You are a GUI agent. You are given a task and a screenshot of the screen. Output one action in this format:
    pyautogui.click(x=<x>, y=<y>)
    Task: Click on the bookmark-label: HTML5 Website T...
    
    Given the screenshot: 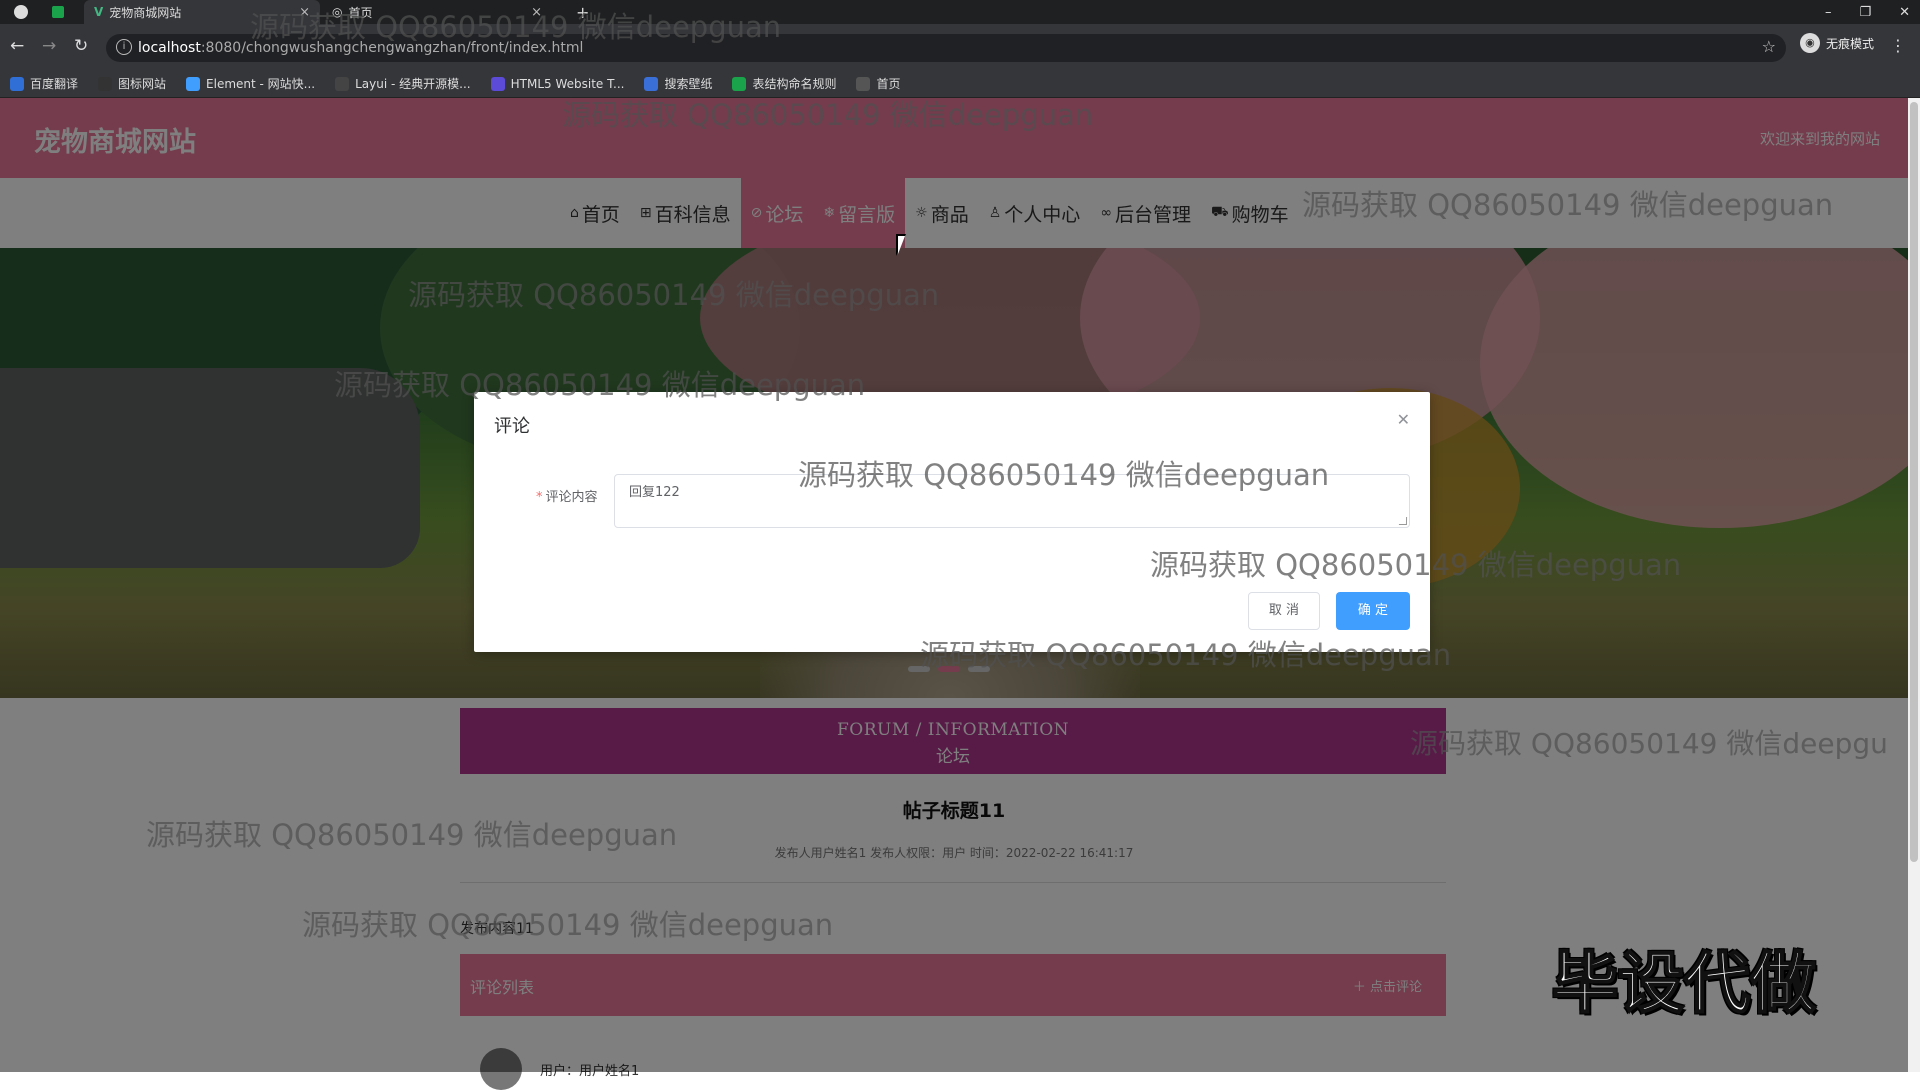 What is the action you would take?
    pyautogui.click(x=567, y=83)
    